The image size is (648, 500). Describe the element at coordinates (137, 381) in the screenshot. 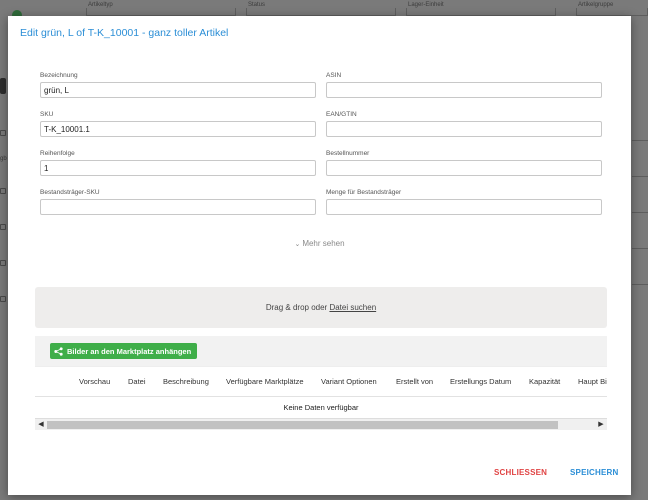

I see `column-header: Datei` at that location.